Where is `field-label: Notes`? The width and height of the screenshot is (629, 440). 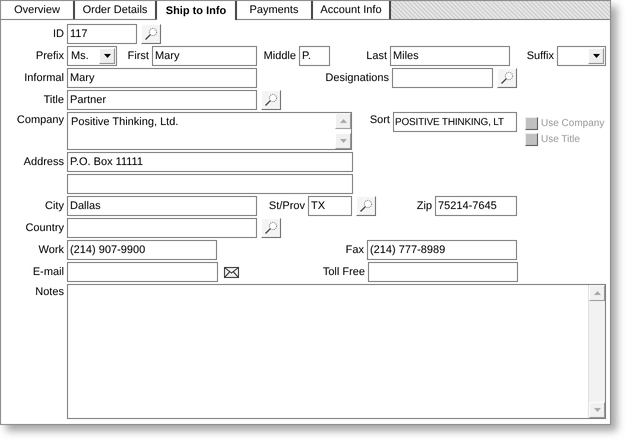 field-label: Notes is located at coordinates (49, 291).